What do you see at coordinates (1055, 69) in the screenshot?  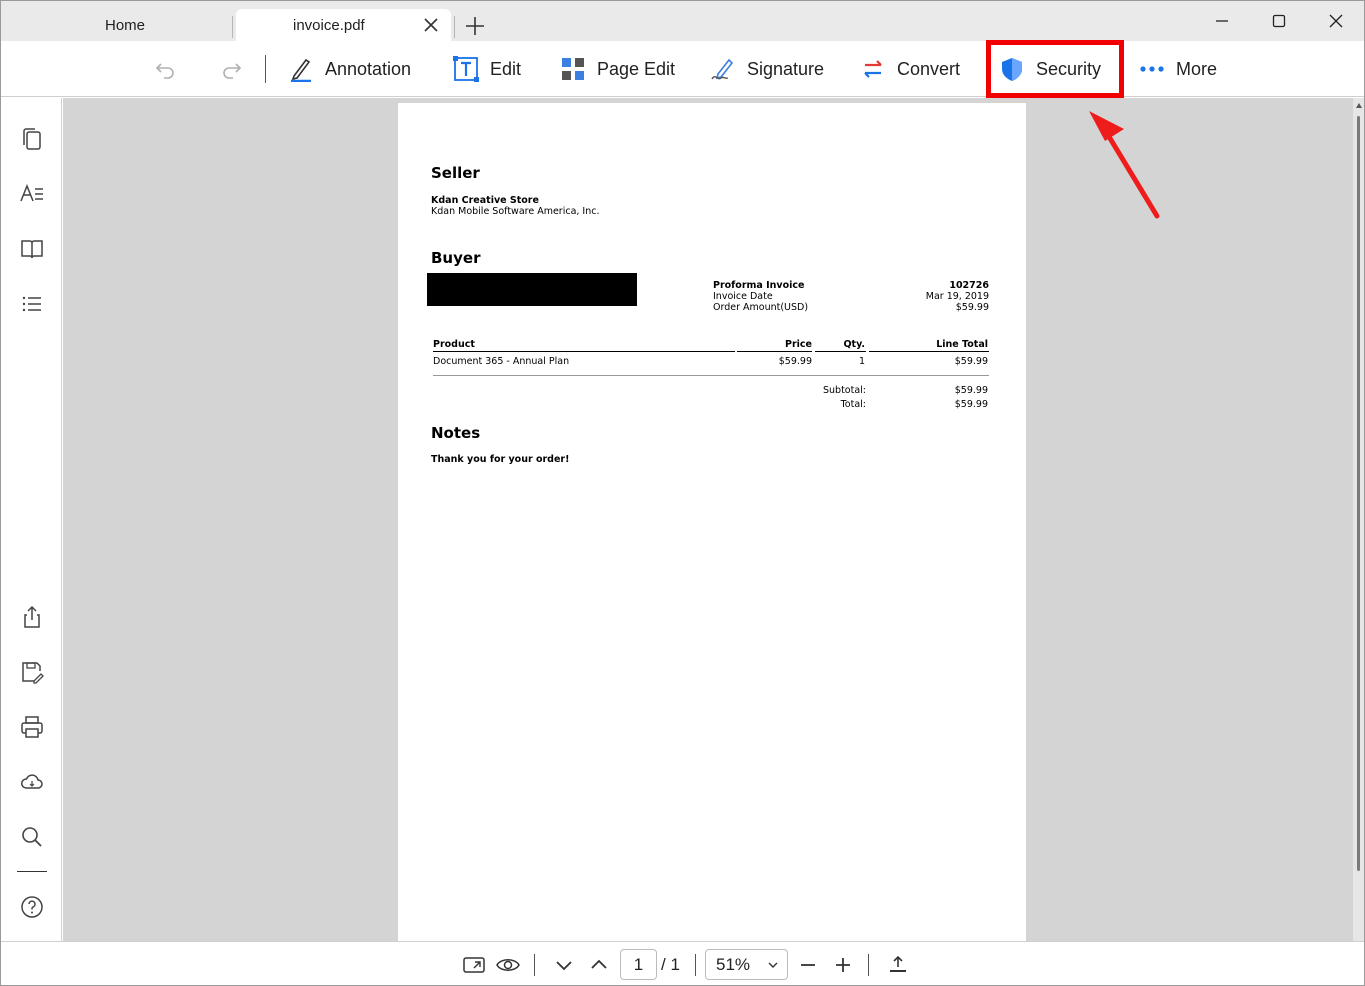 I see `security-highlight-box` at bounding box center [1055, 69].